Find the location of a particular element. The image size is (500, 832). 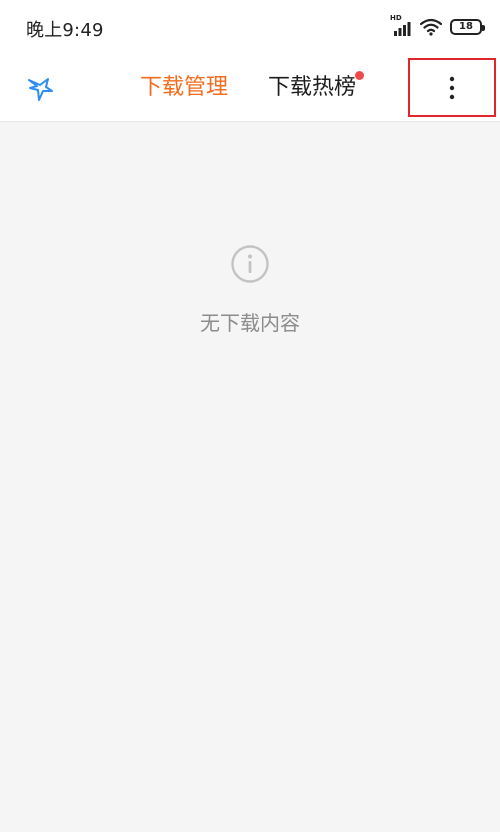

status-icons: HD 18 is located at coordinates (437, 26).